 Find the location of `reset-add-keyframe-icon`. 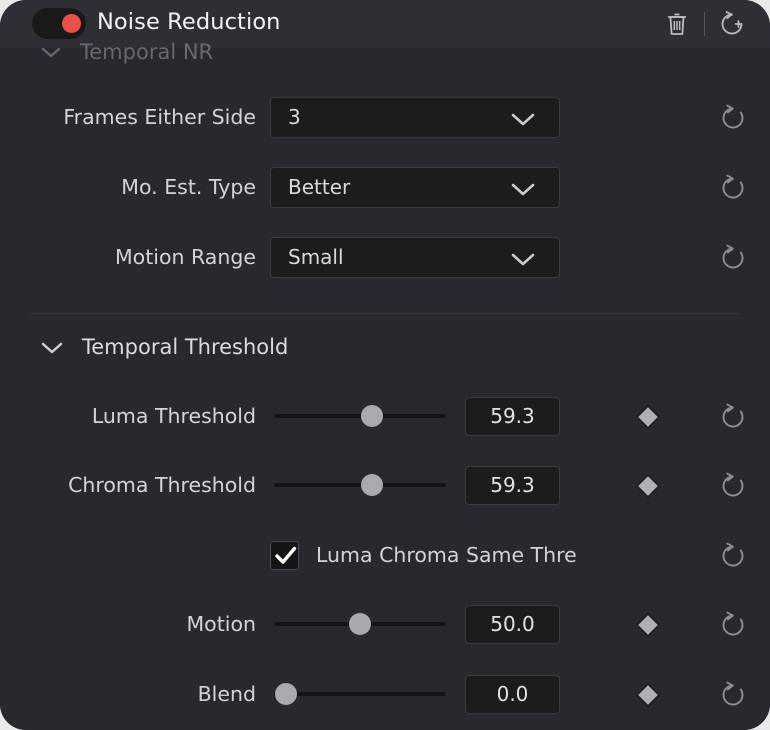

reset-add-keyframe-icon is located at coordinates (732, 23).